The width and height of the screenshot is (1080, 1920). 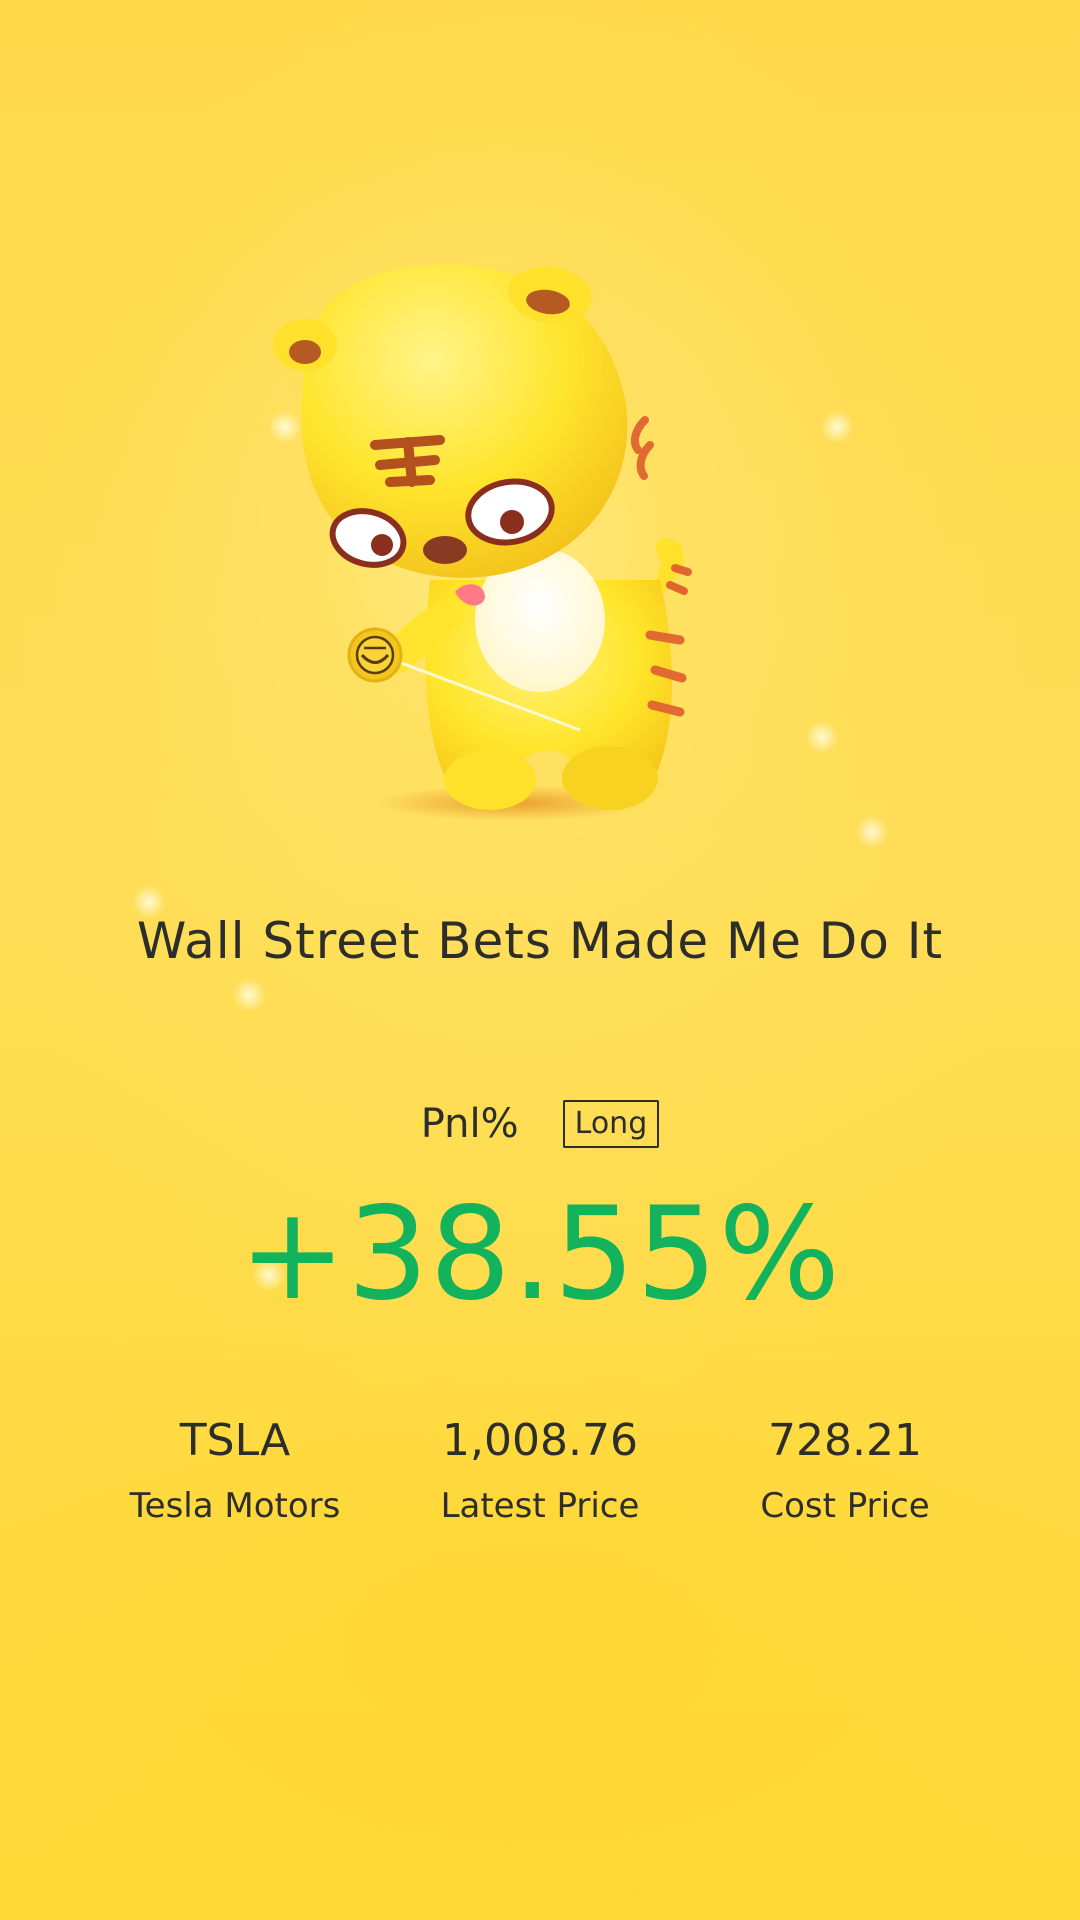 I want to click on latest-price-label: Latest Price, so click(x=540, y=1506).